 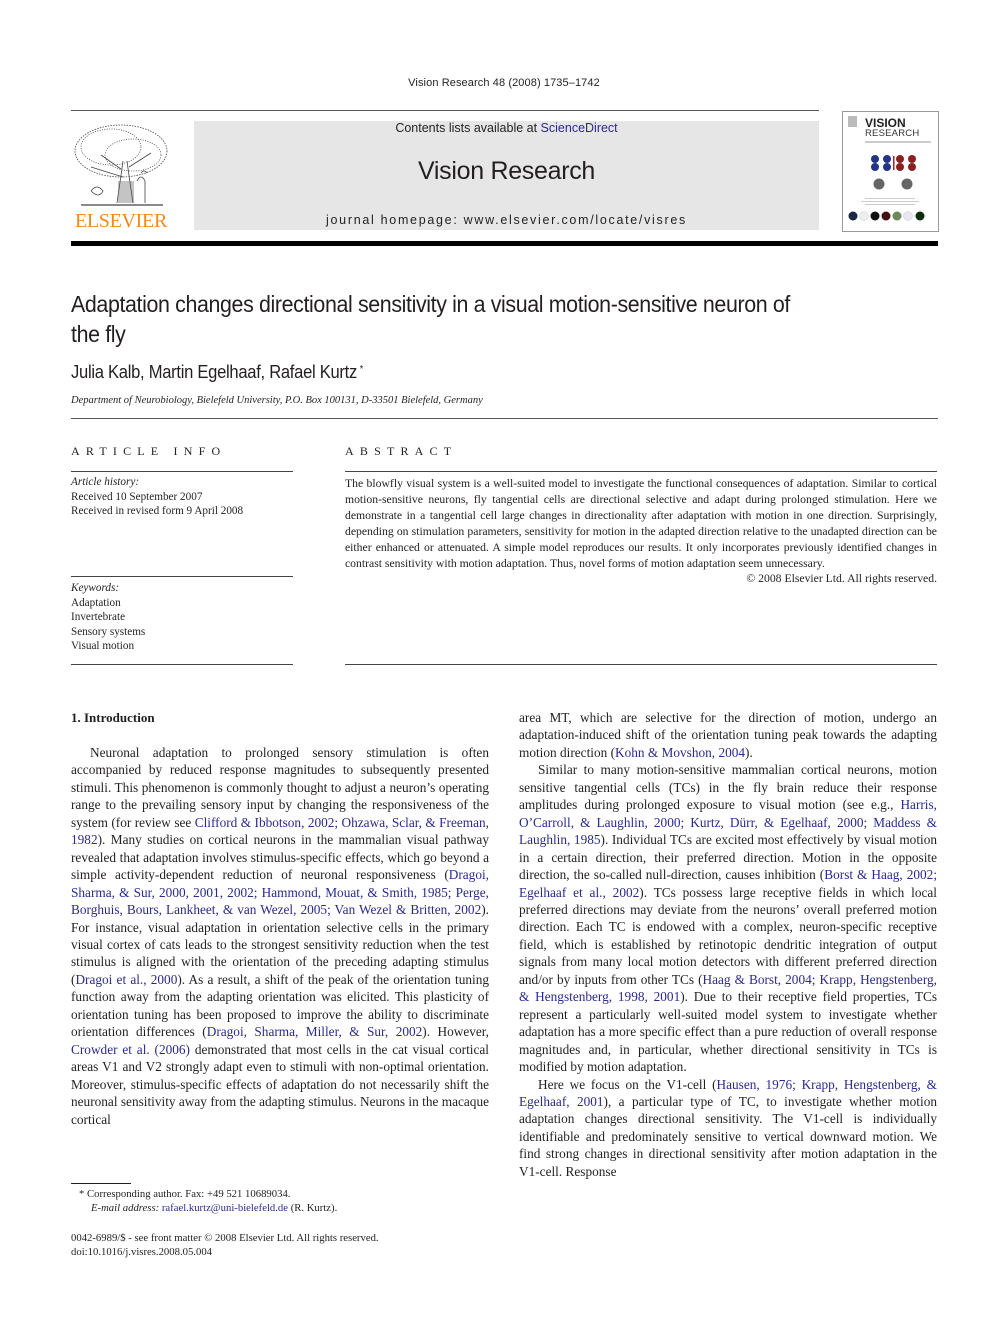 I want to click on journal-title: Vision Research, so click(x=506, y=171).